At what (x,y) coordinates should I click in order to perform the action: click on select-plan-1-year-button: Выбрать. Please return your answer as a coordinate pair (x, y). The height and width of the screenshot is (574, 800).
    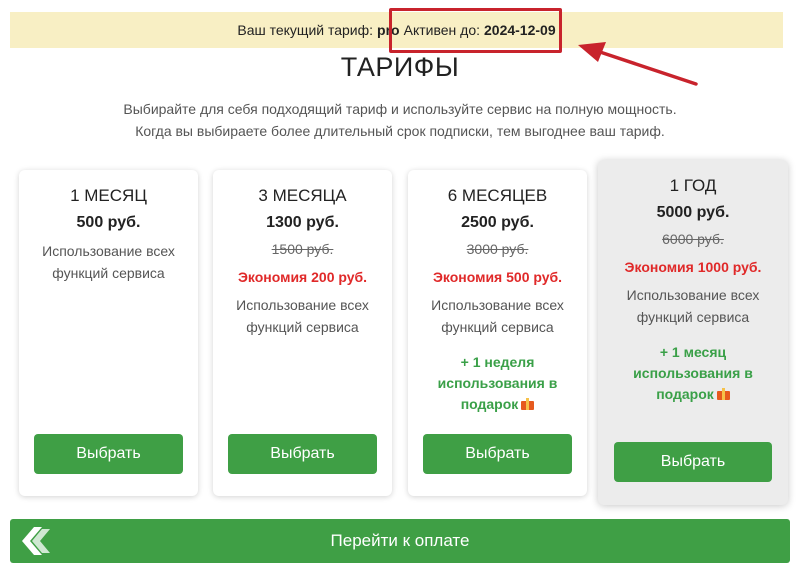
    Looking at the image, I should click on (693, 462).